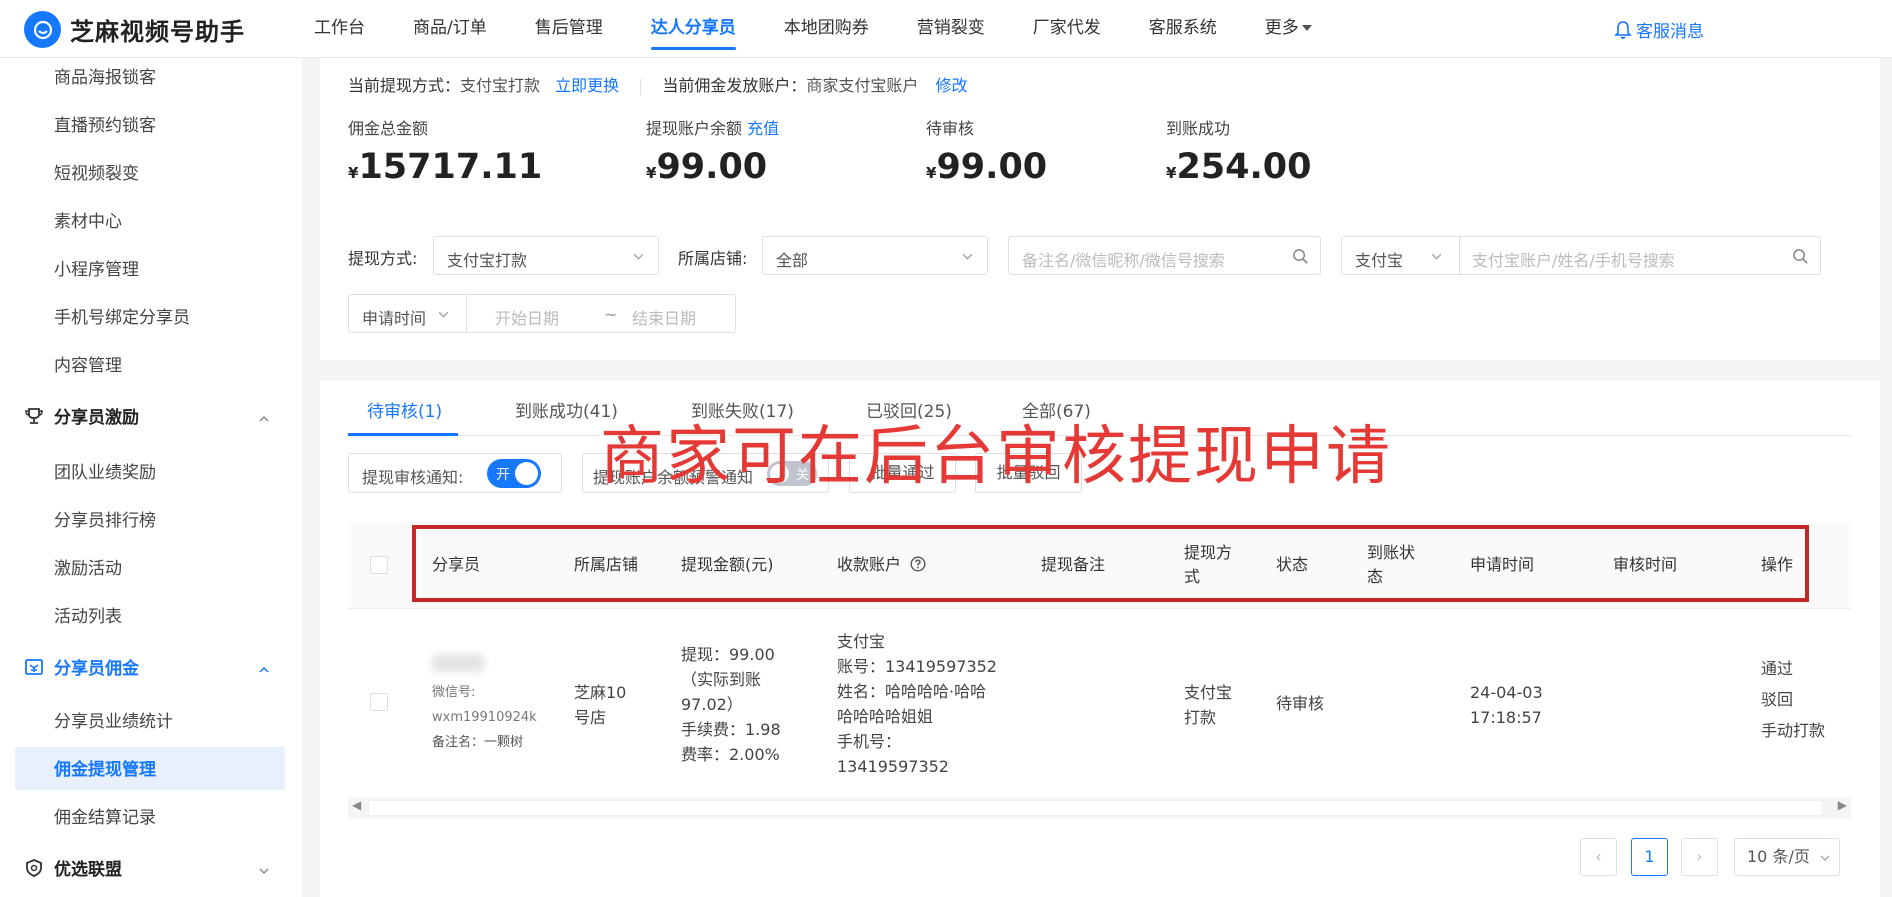 The height and width of the screenshot is (897, 1892). Describe the element at coordinates (527, 317) in the screenshot. I see `start-date-input: 开始日期` at that location.